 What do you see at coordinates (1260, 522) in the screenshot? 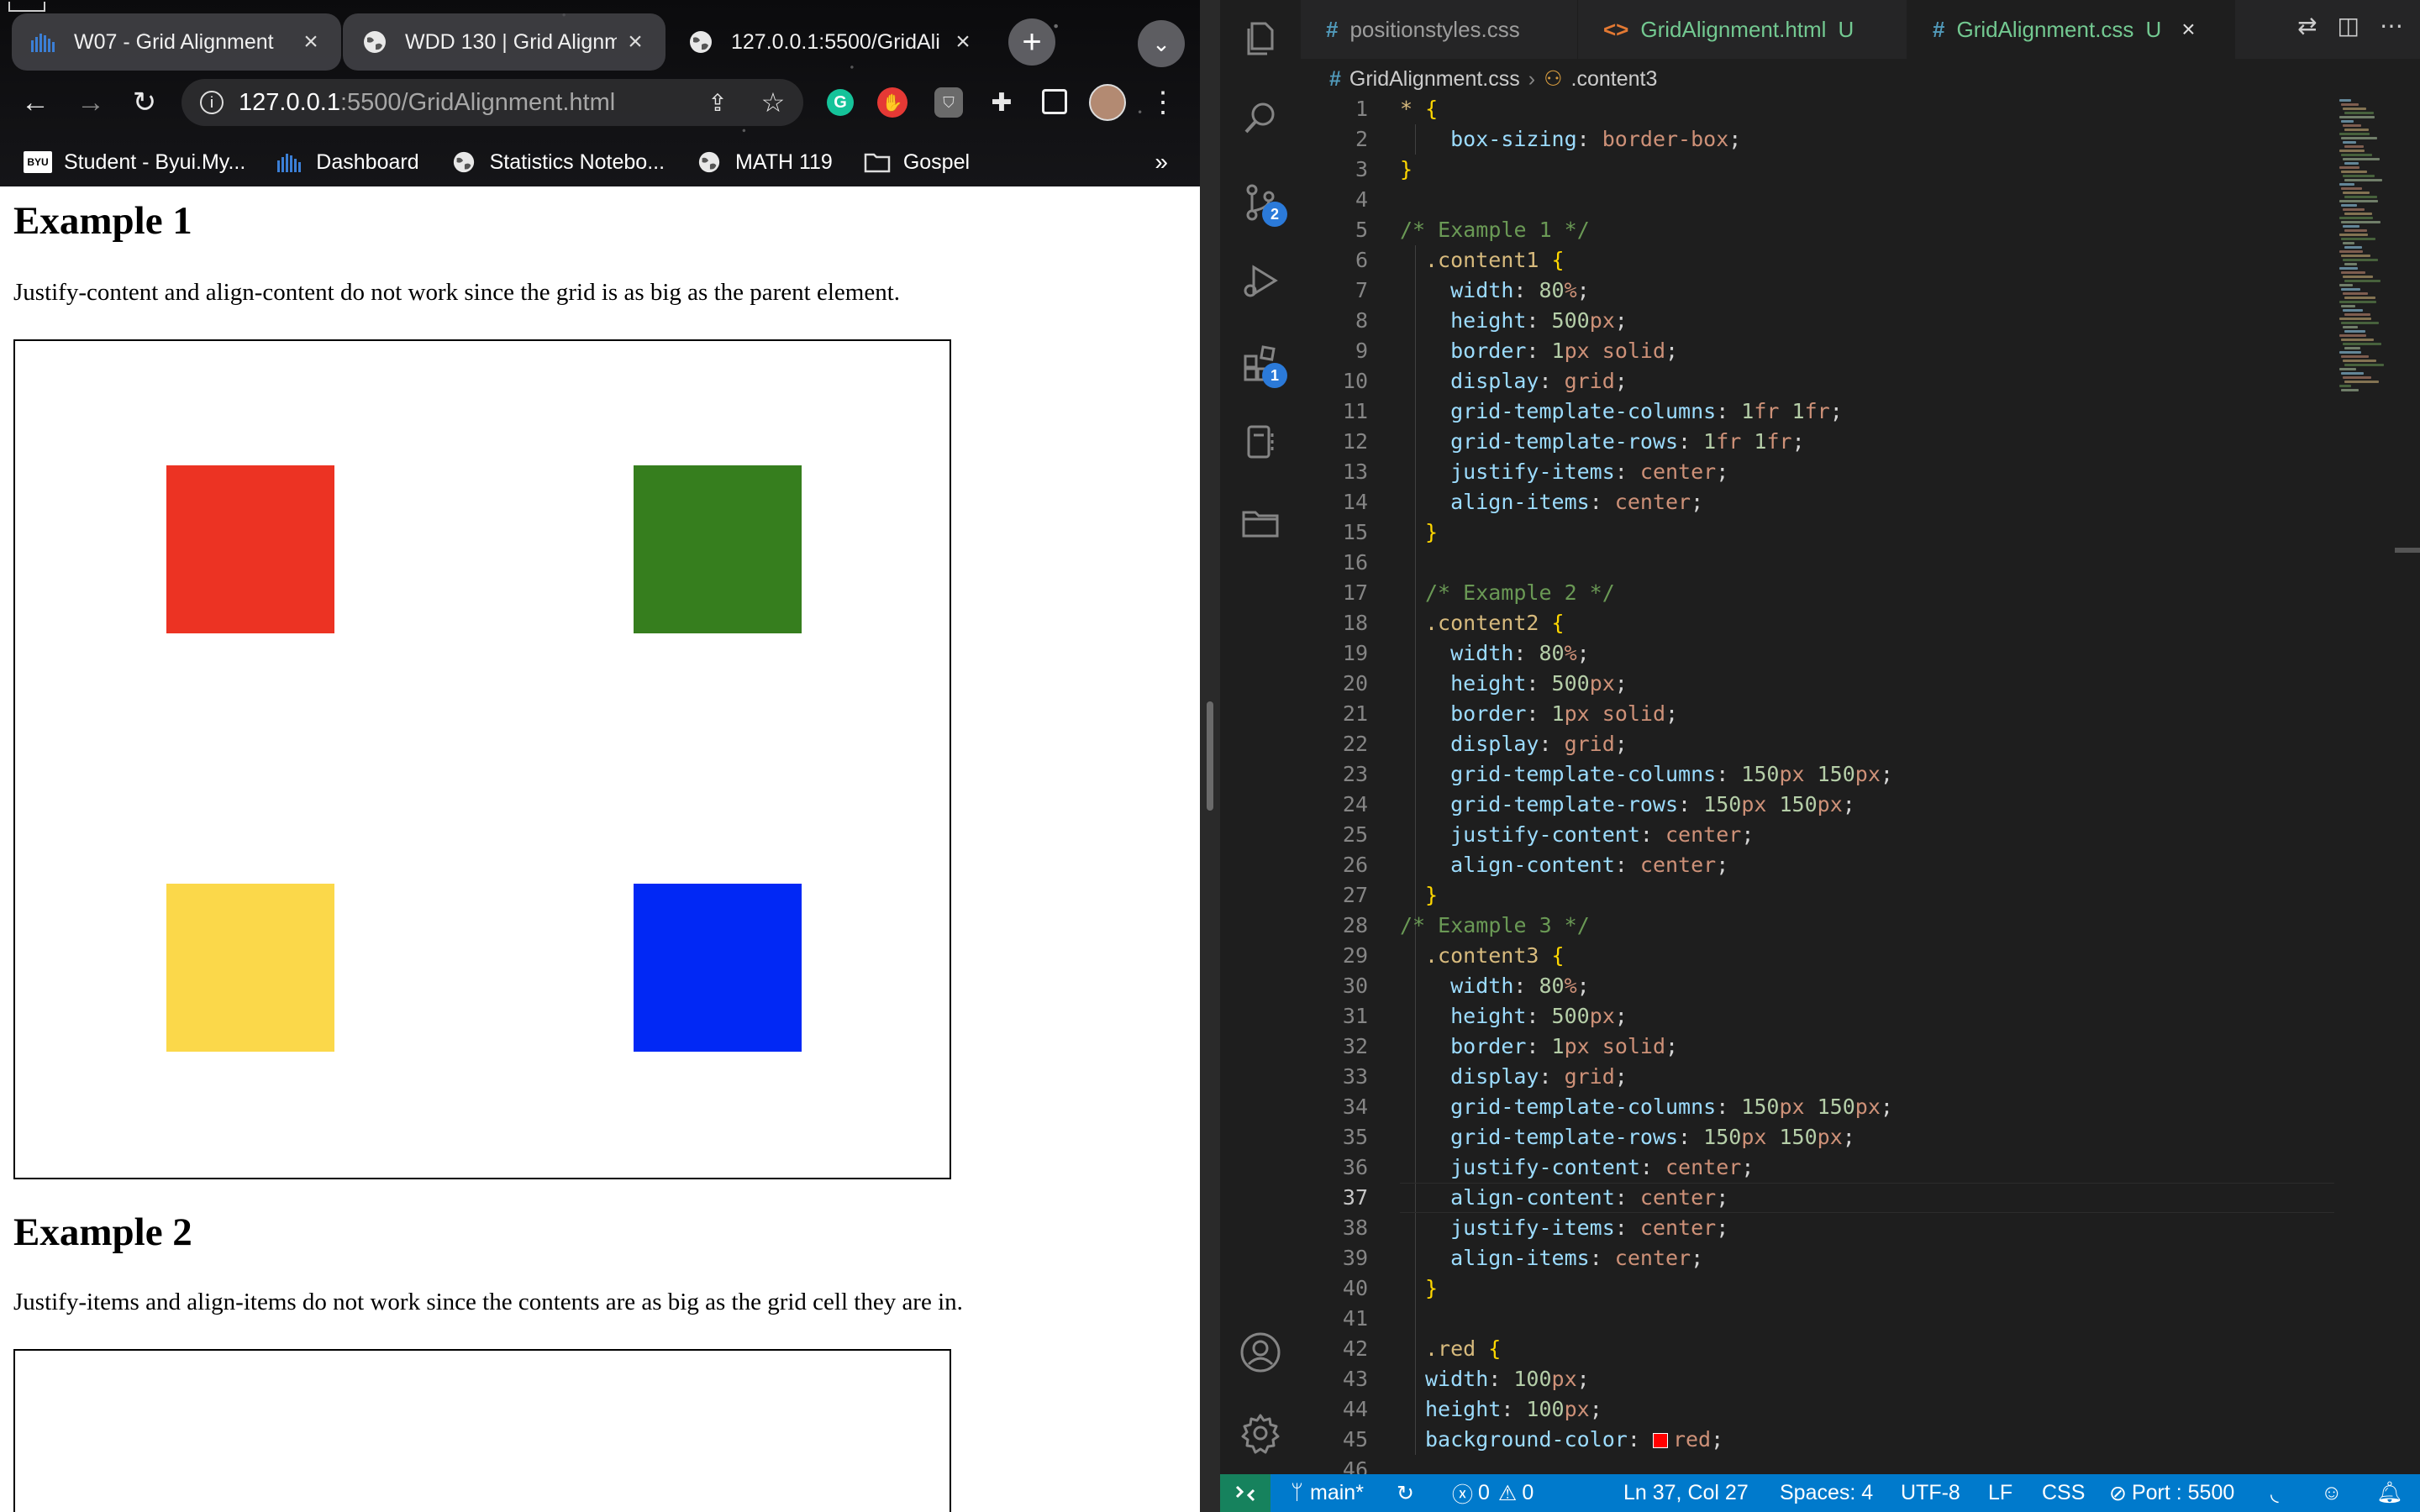
I see `folder-icon` at bounding box center [1260, 522].